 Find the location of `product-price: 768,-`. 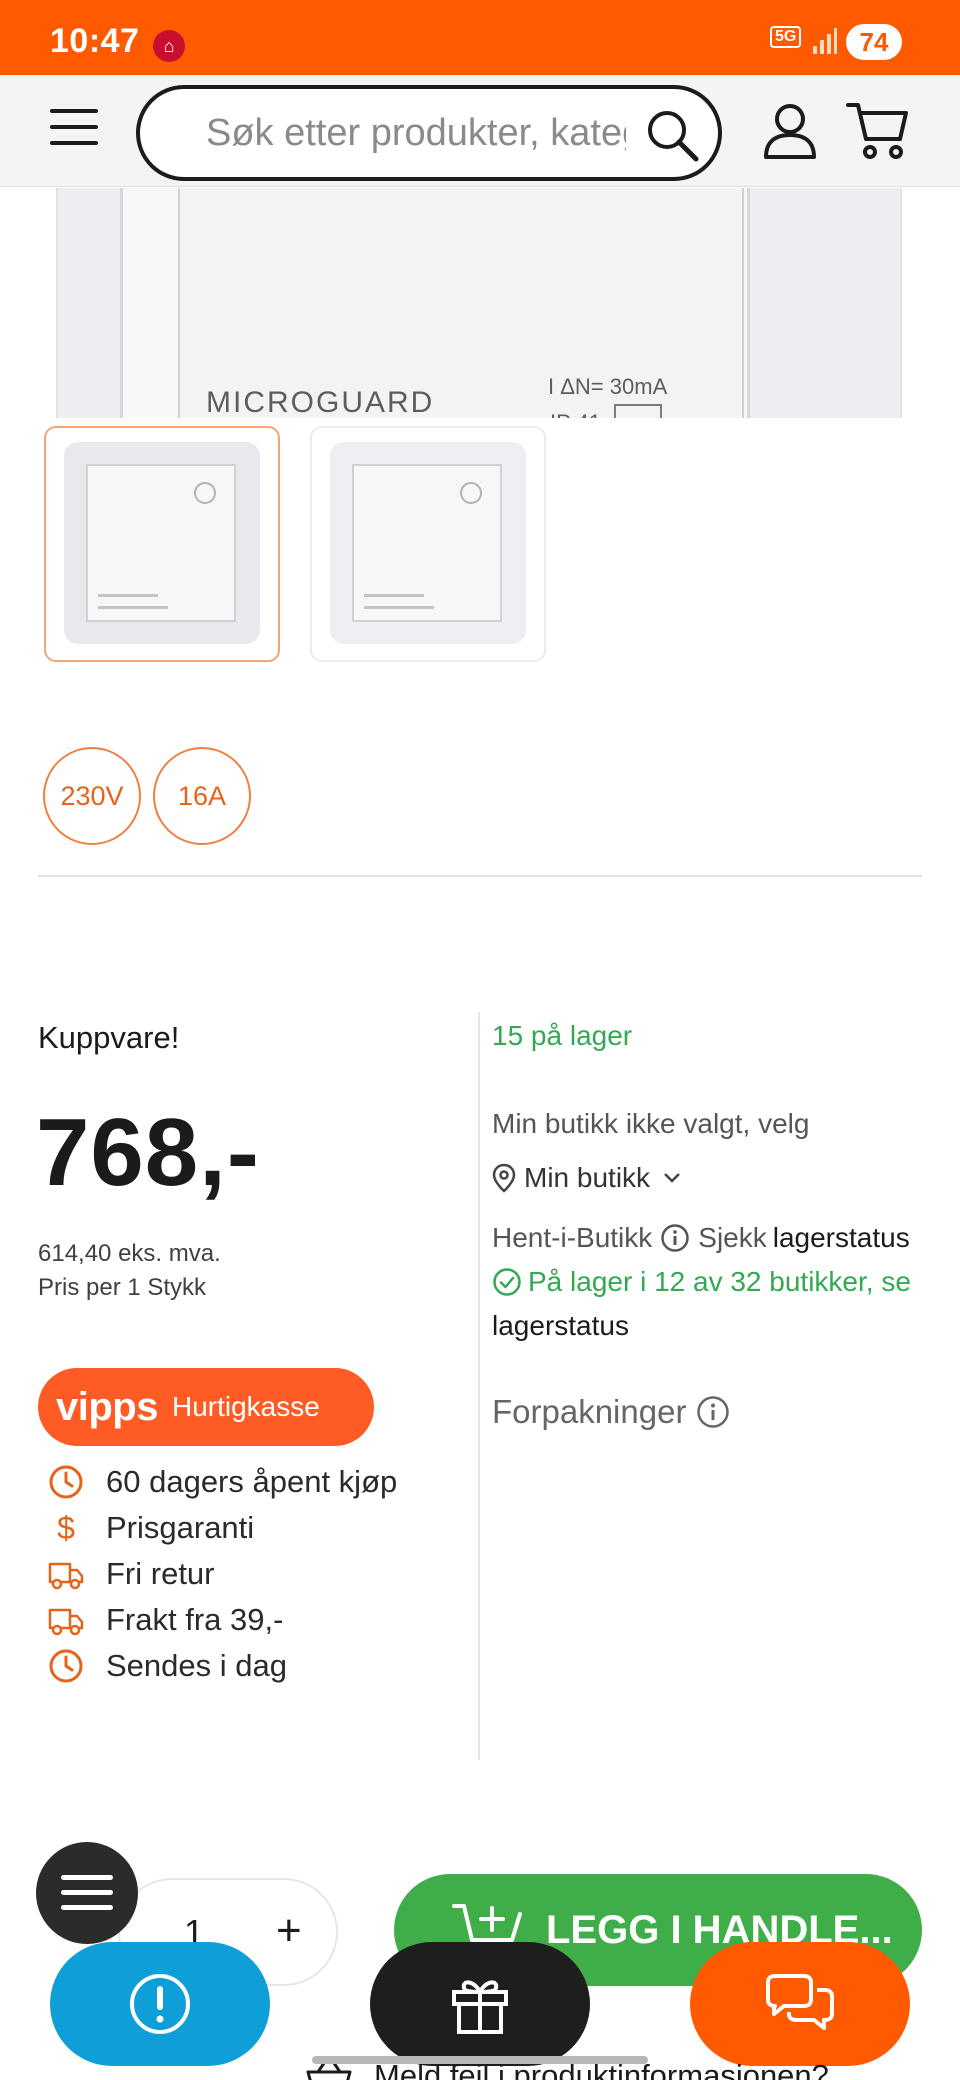

product-price: 768,- is located at coordinates (148, 1152).